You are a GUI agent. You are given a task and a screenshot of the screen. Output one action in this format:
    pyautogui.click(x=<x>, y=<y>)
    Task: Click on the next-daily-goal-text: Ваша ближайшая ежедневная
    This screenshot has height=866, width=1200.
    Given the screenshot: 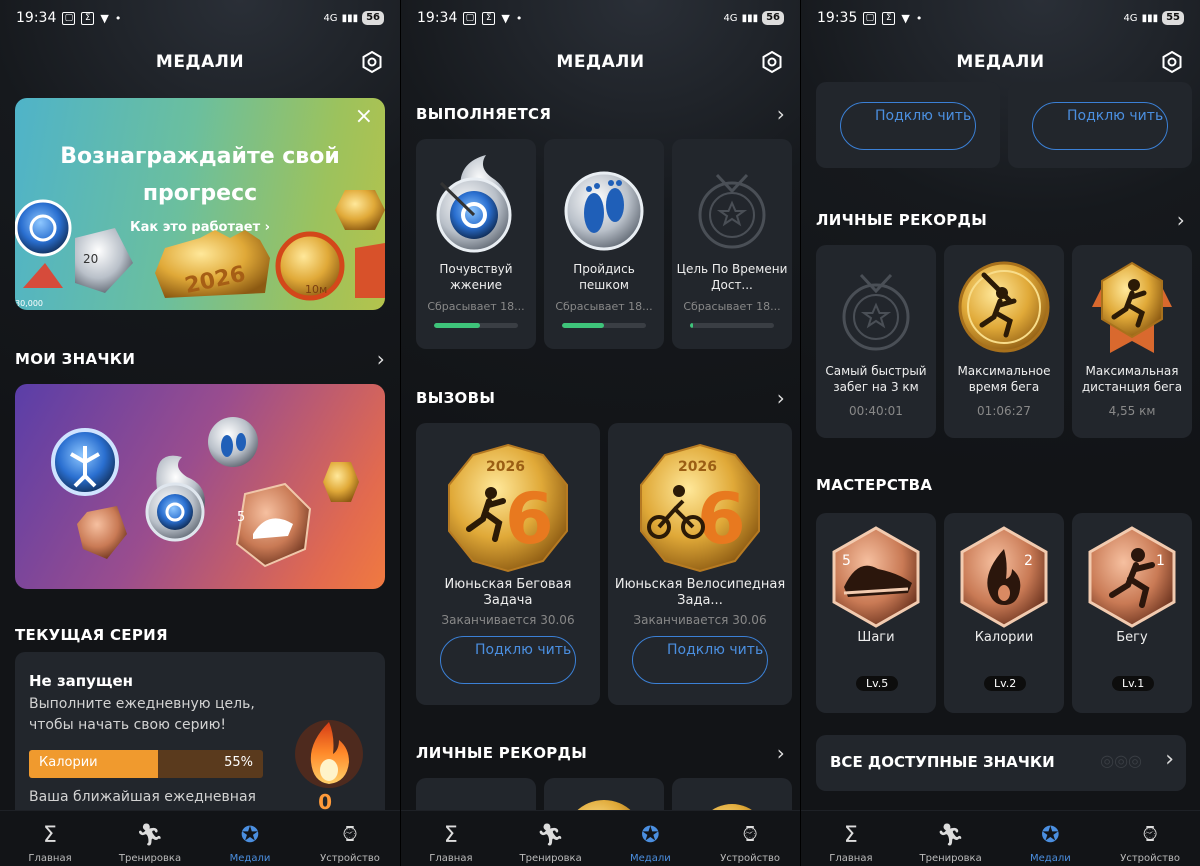 What is the action you would take?
    pyautogui.click(x=142, y=797)
    